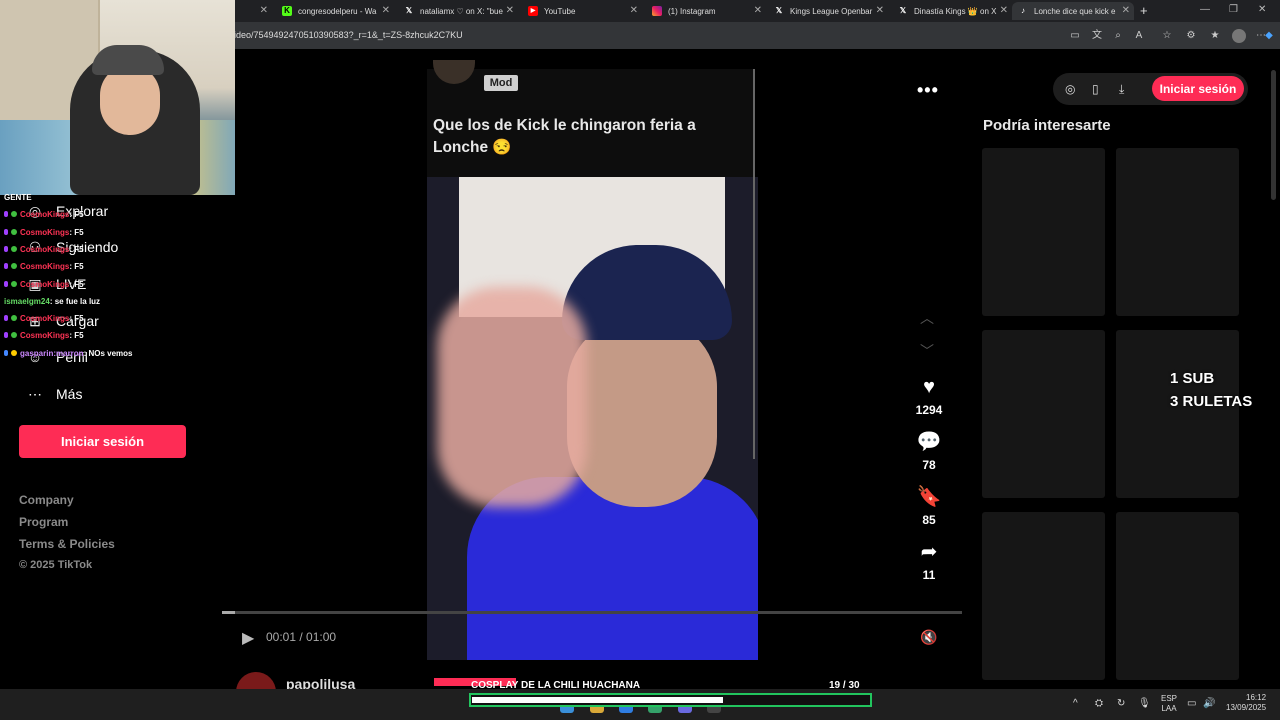 The width and height of the screenshot is (1280, 720). I want to click on sync-icon: ↻, so click(1121, 703).